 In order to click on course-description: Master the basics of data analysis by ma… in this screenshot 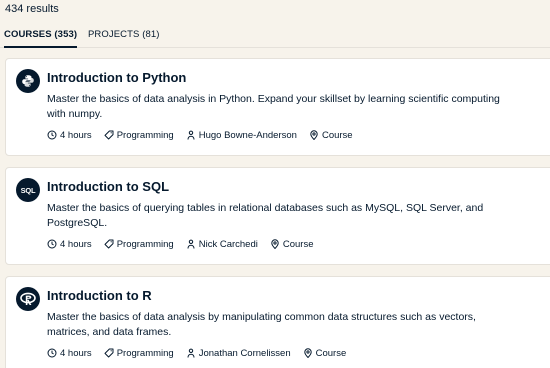, I will do `click(261, 324)`.